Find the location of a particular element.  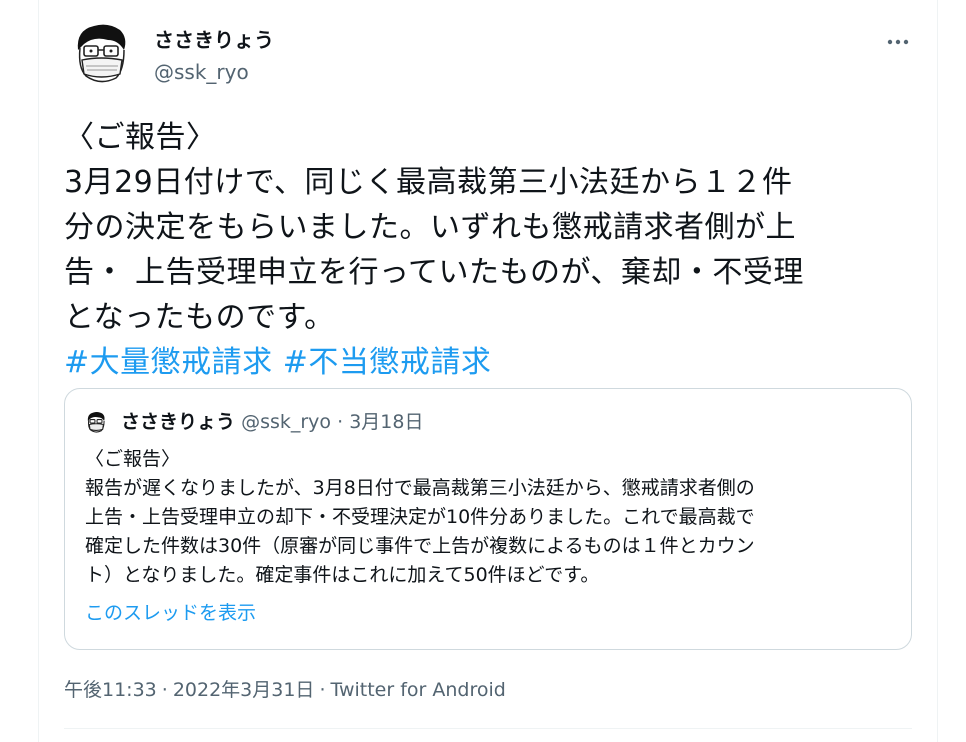

tweet-meta: 午後11:33 · 2022年3月31日 · Twitter for Android is located at coordinates (285, 690).